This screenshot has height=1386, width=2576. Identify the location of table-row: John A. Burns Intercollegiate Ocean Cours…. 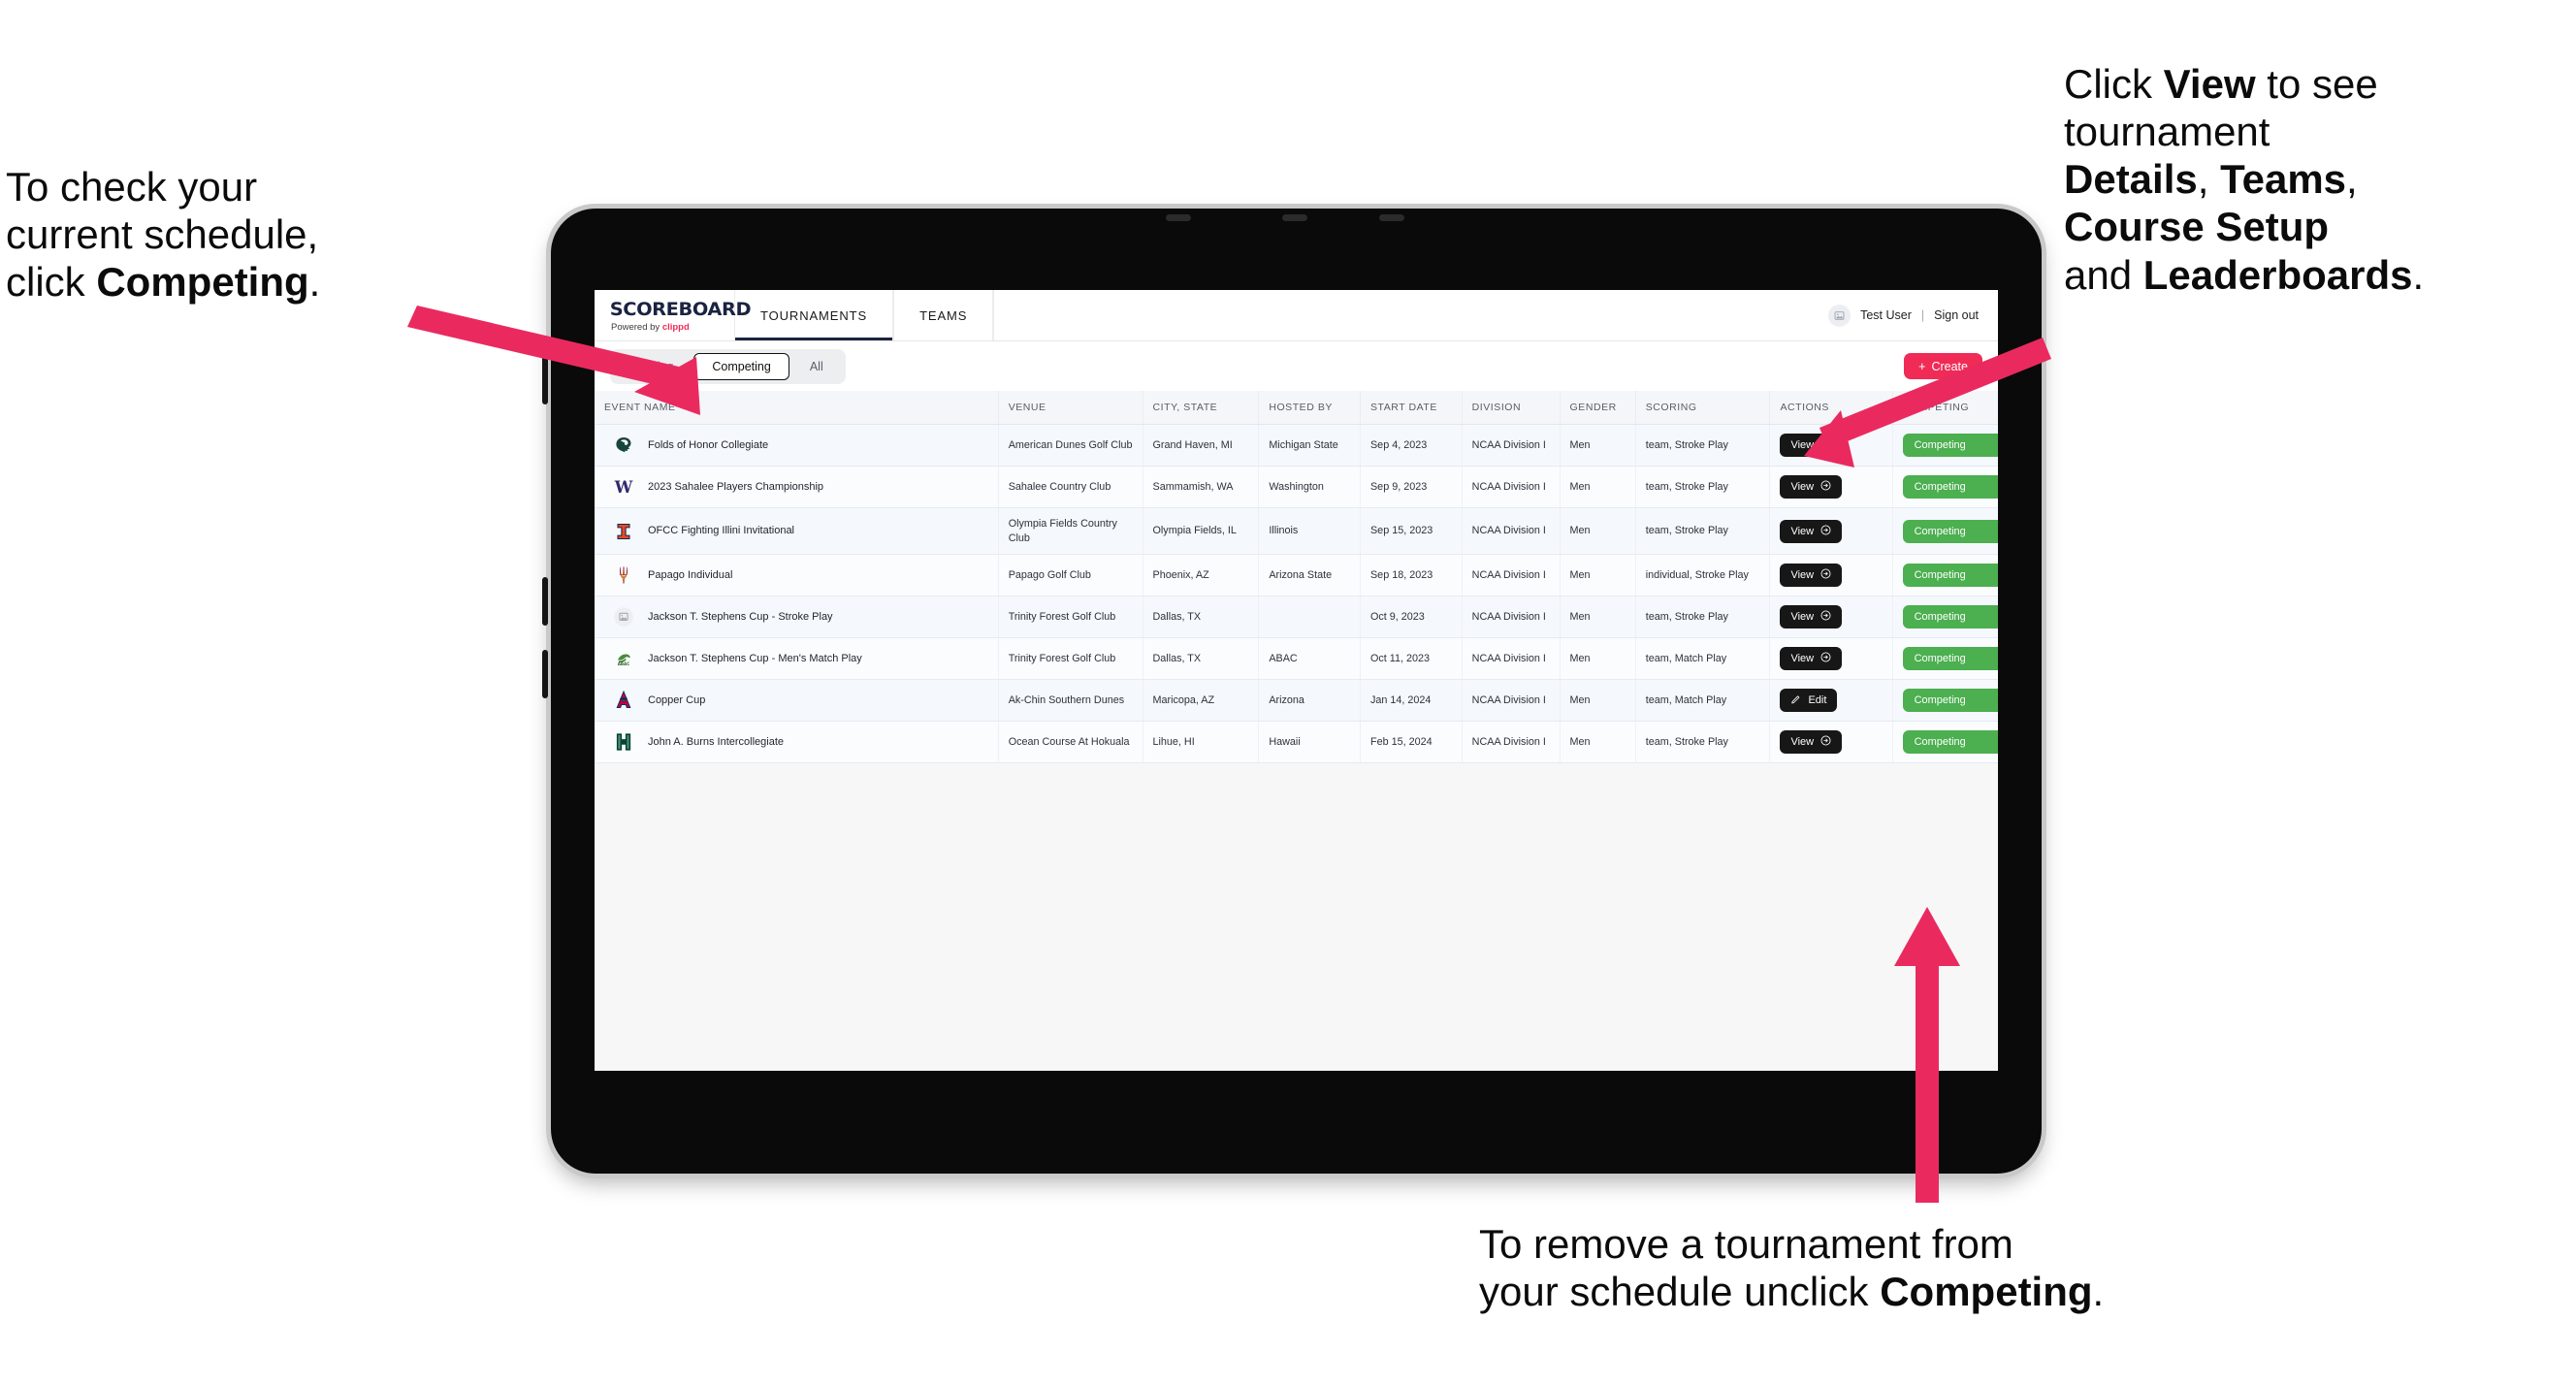
(1296, 742).